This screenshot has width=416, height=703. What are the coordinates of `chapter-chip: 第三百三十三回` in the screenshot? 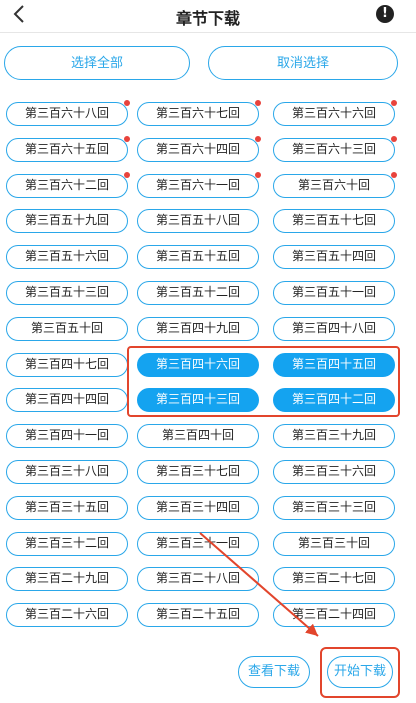 It's located at (334, 507).